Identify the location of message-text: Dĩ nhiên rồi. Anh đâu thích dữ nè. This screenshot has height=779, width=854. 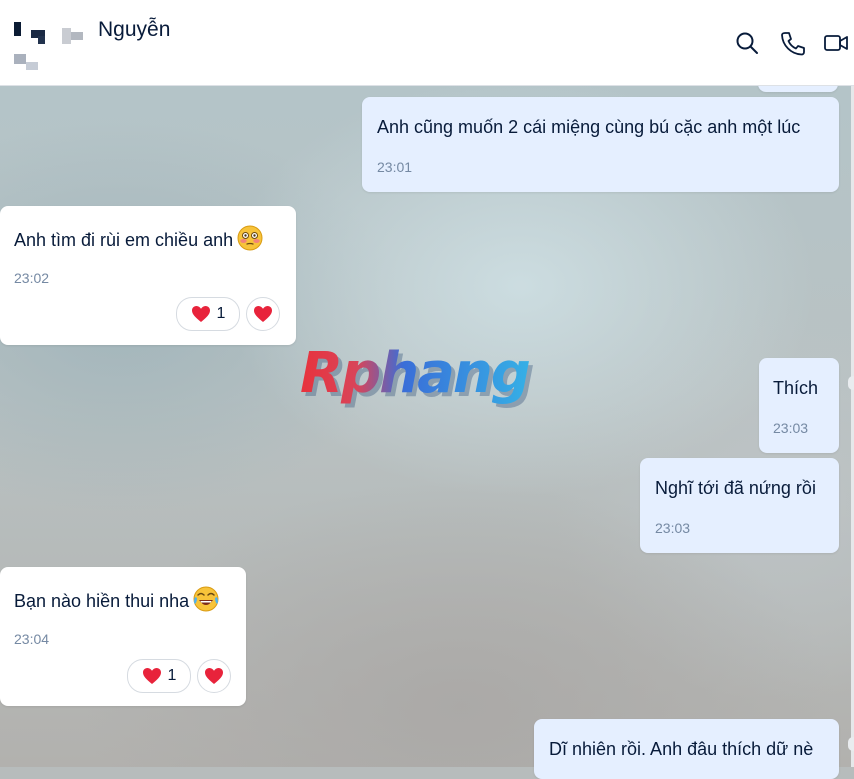
(681, 749).